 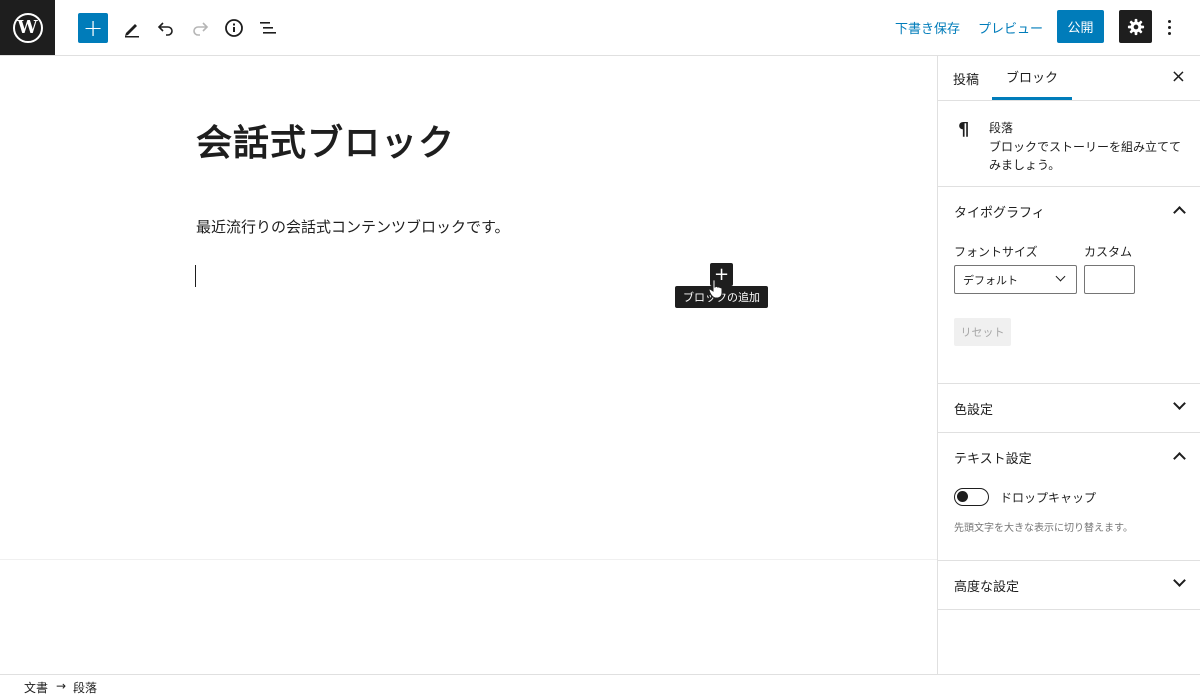 I want to click on add-block-button: +, so click(x=93, y=28).